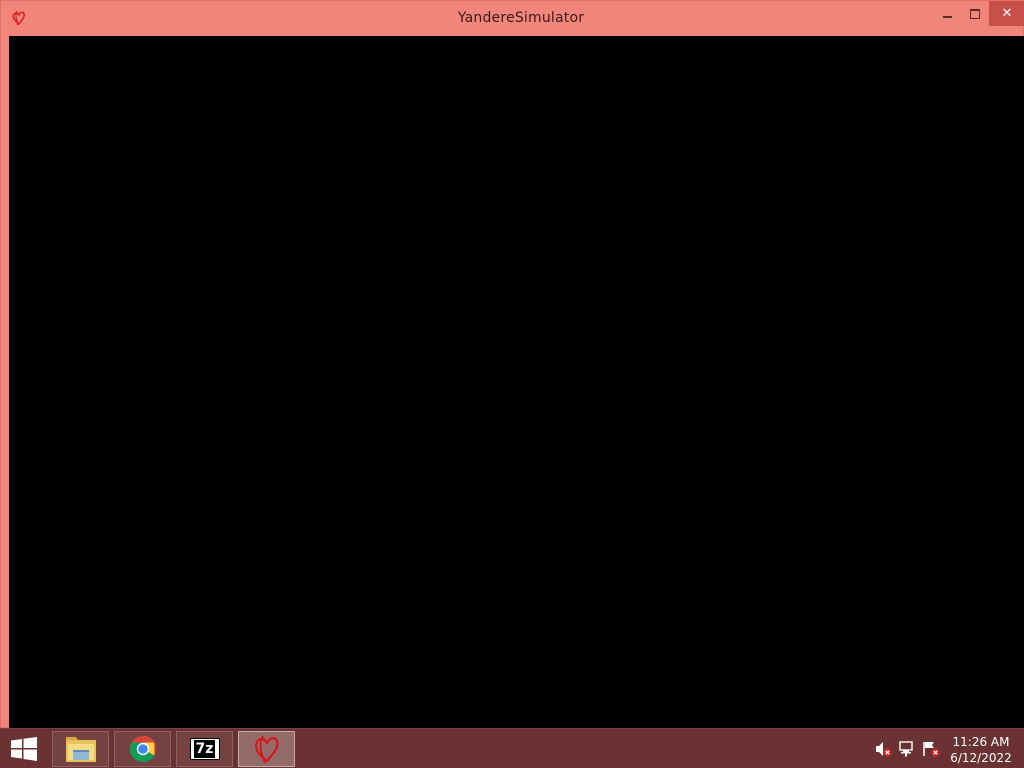  I want to click on close-button: ✕, so click(1006, 13).